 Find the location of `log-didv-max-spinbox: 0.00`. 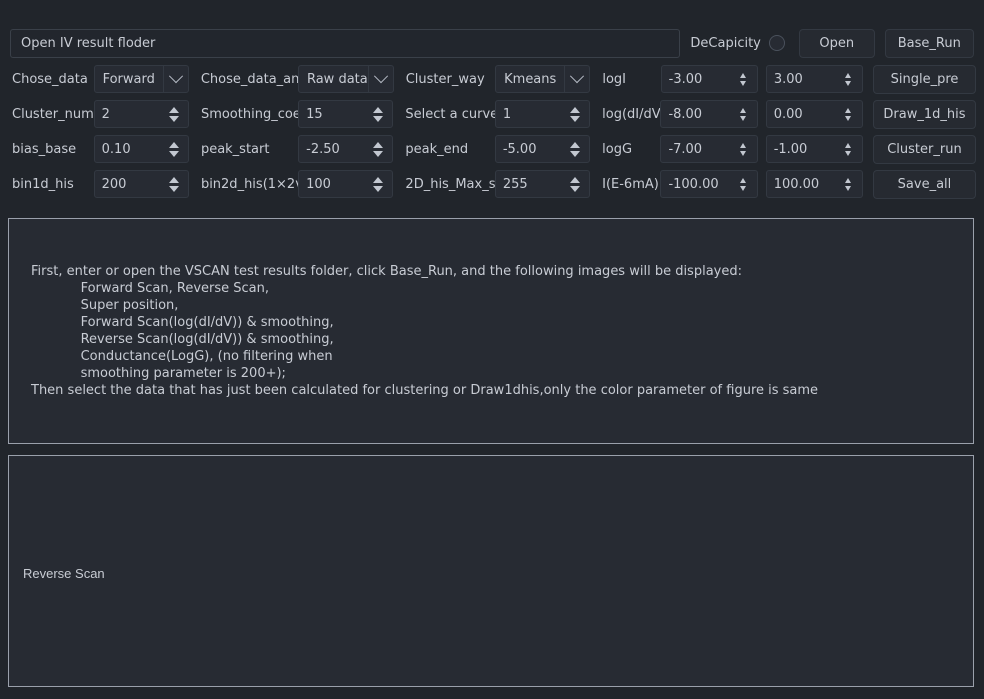

log-didv-max-spinbox: 0.00 is located at coordinates (814, 114).